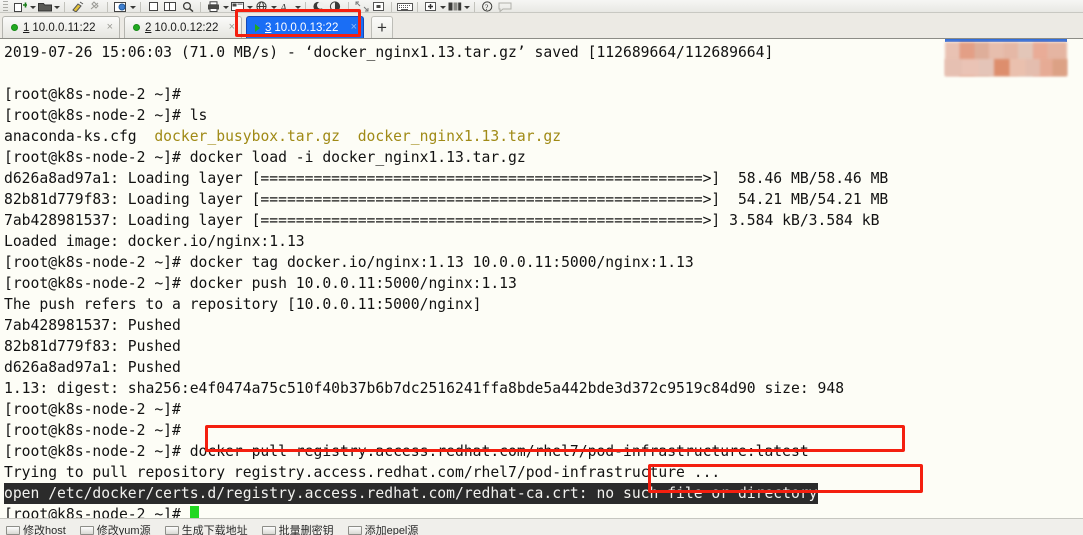 The width and height of the screenshot is (1083, 535). What do you see at coordinates (154, 241) in the screenshot?
I see `terminal-text: Loaded image: docker.io/nginx:1.13` at bounding box center [154, 241].